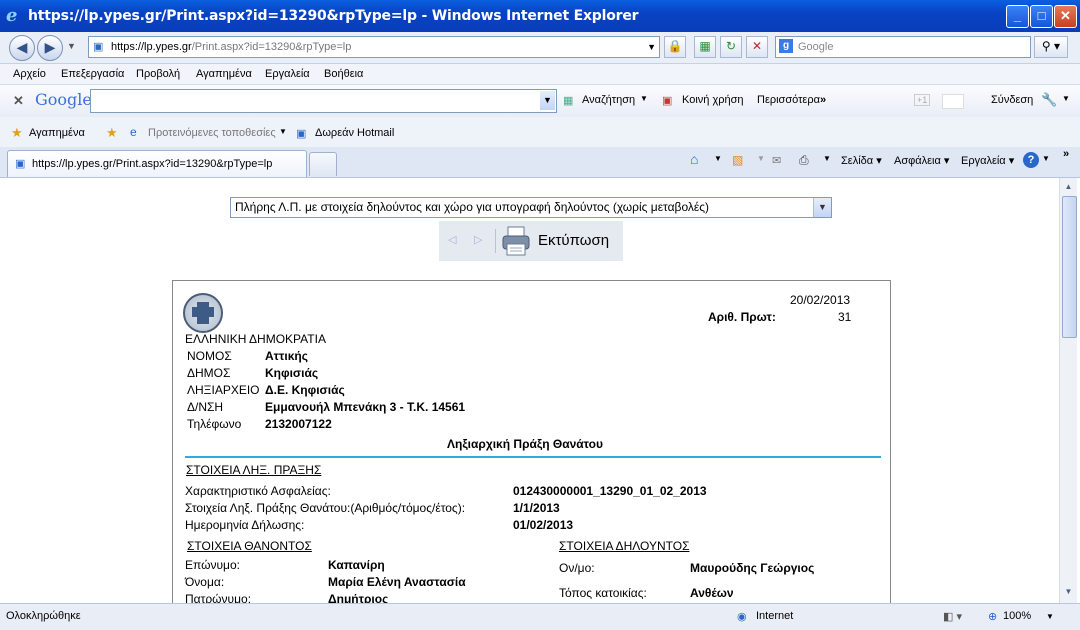  Describe the element at coordinates (786, 46) in the screenshot. I see `google-icon: g` at that location.